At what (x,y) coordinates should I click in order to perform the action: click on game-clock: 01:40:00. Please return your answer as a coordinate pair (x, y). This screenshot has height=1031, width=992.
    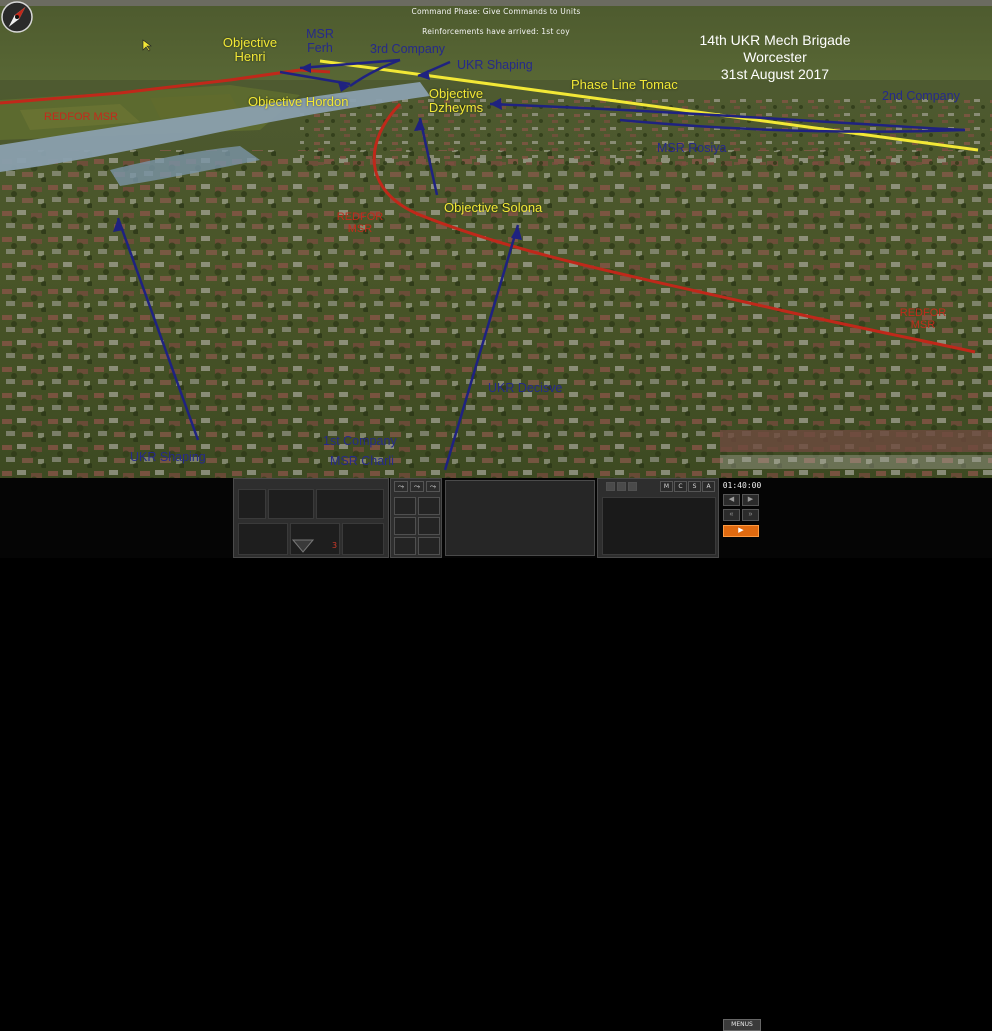
    Looking at the image, I should click on (742, 485).